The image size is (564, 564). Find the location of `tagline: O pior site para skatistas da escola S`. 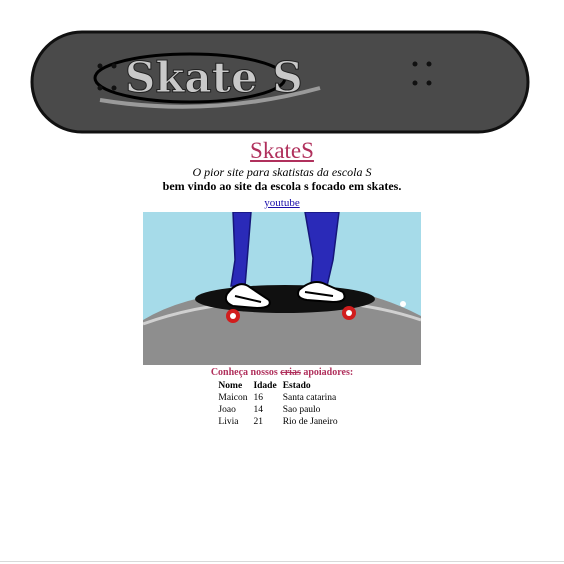

tagline: O pior site para skatistas da escola S is located at coordinates (282, 172).